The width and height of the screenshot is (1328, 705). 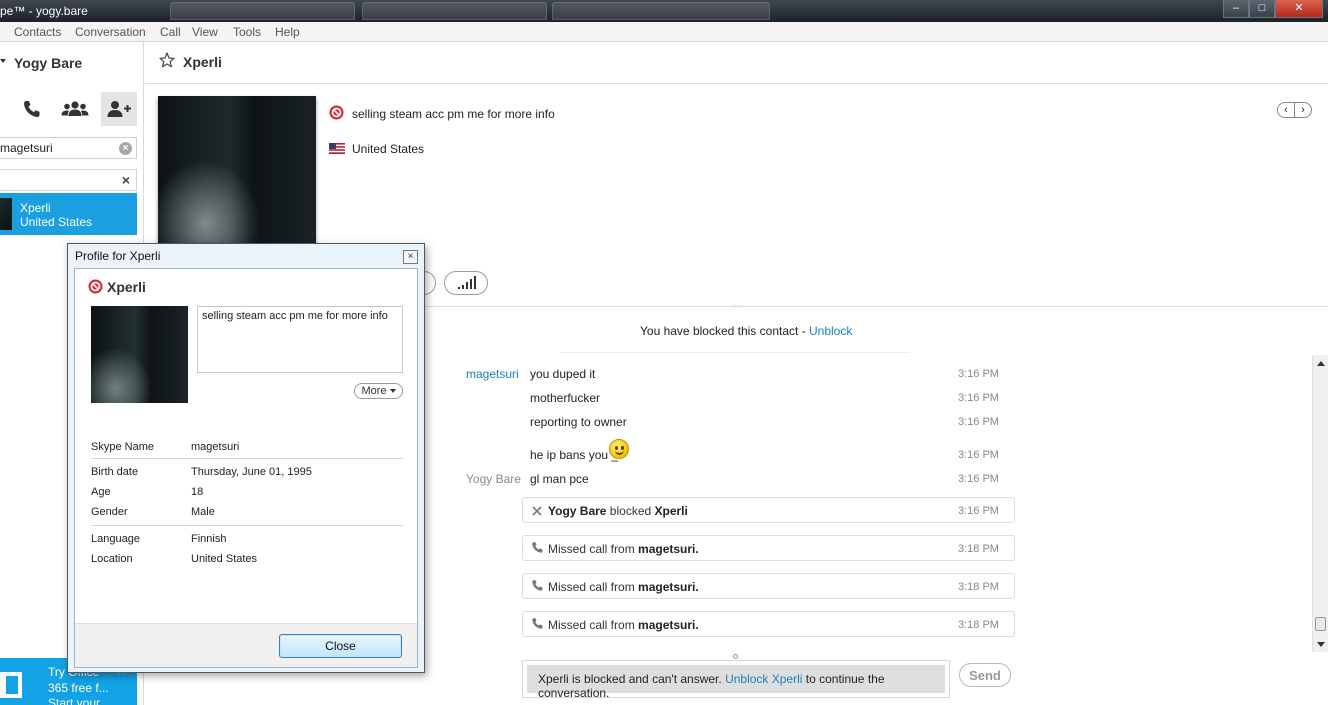 I want to click on dialog-footer: Close, so click(x=246, y=645).